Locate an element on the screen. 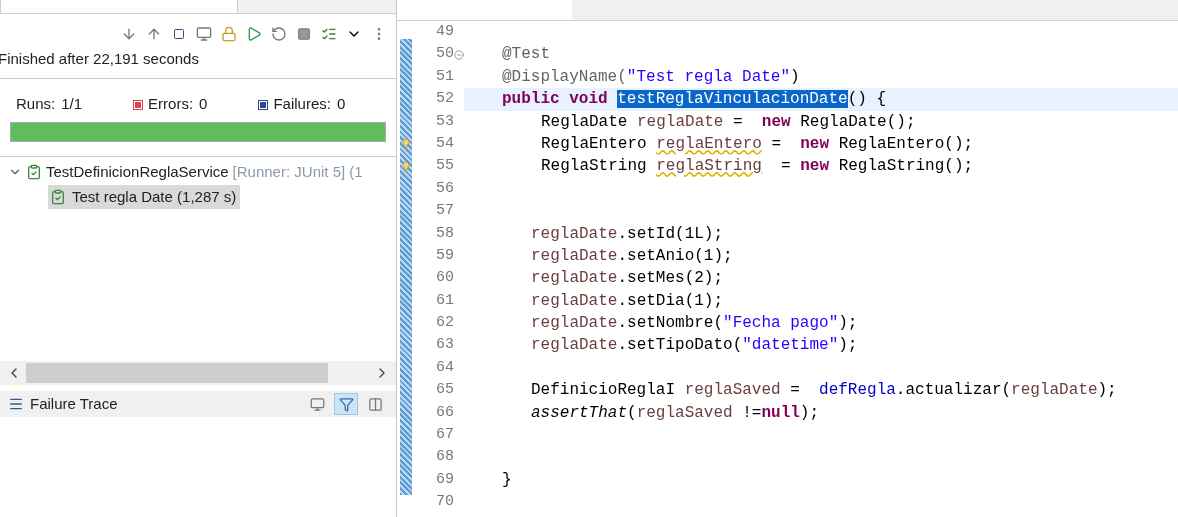 The image size is (1178, 517). code-token: assertThat is located at coordinates (579, 412).